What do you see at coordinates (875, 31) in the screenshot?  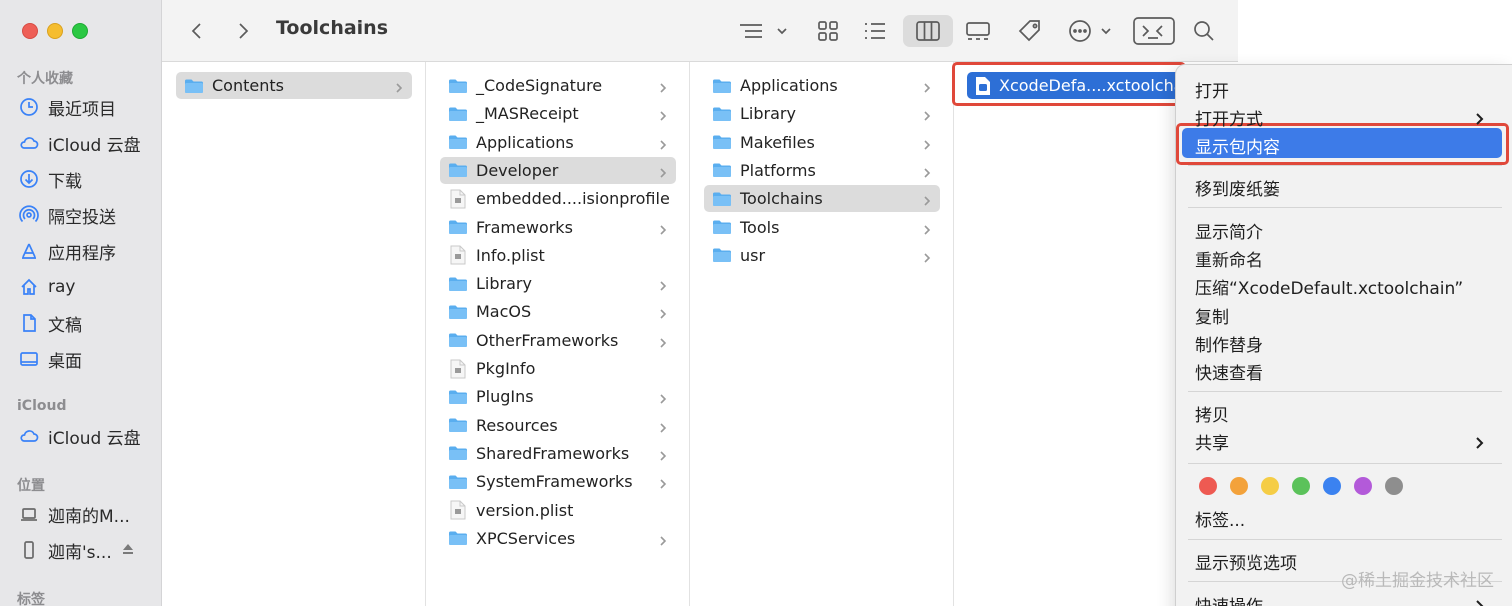 I see `list-view-button` at bounding box center [875, 31].